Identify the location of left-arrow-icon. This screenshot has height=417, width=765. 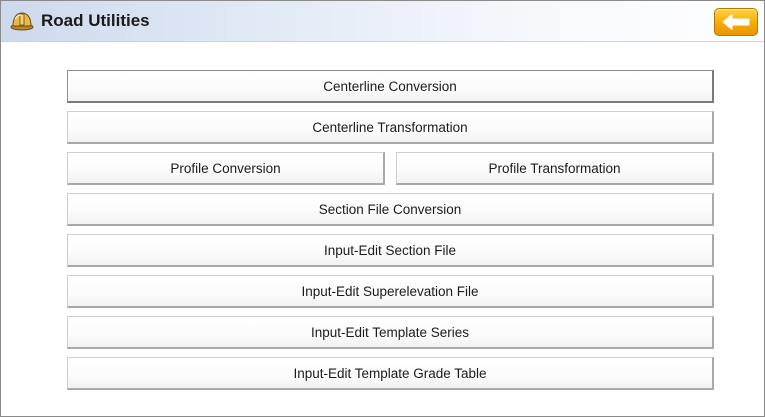
(736, 22).